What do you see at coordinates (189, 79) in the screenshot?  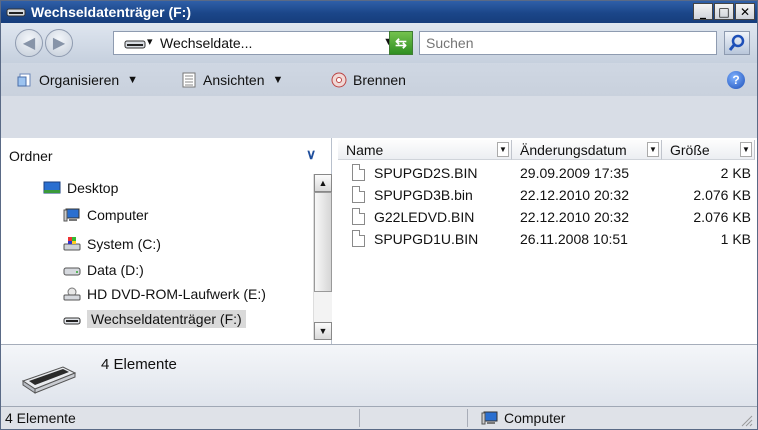 I see `views-icon` at bounding box center [189, 79].